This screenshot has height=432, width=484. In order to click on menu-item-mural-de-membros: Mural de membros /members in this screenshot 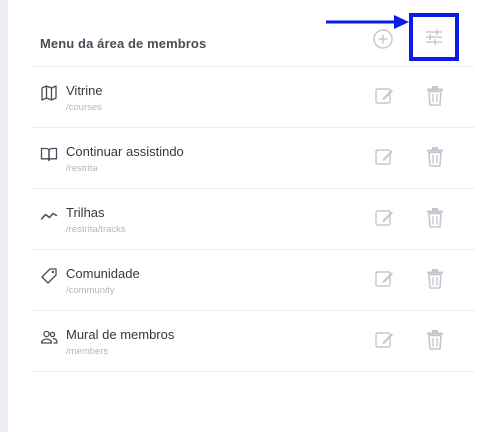, I will do `click(253, 341)`.